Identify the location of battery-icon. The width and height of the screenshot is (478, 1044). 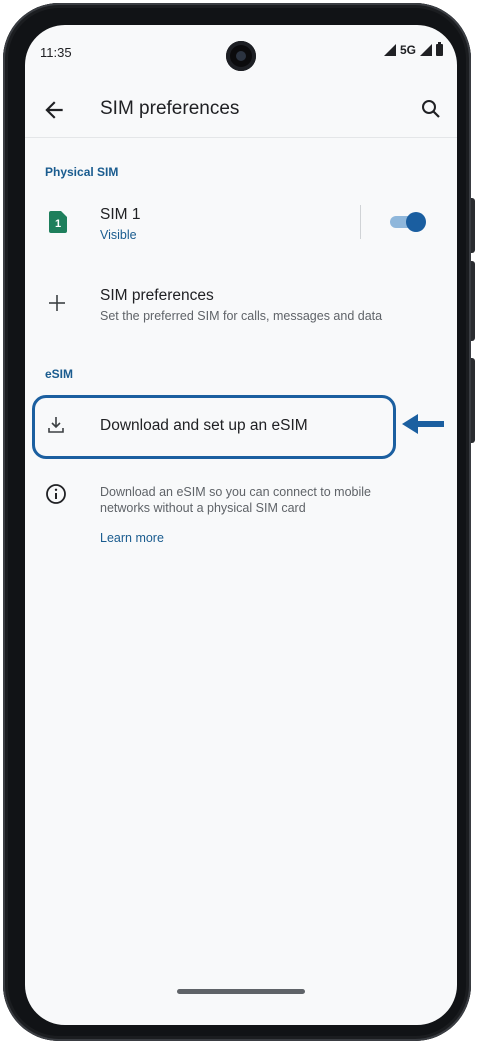
(439, 49).